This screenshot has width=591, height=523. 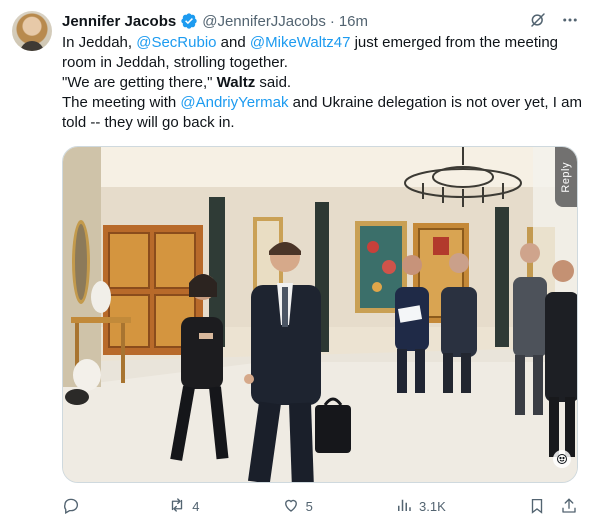 I want to click on views-icon, so click(x=404, y=506).